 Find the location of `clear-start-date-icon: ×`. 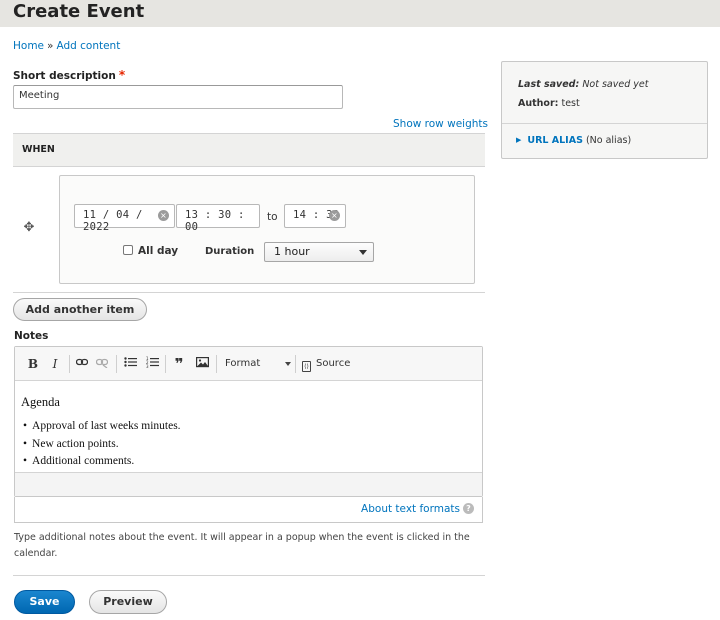

clear-start-date-icon: × is located at coordinates (163, 215).